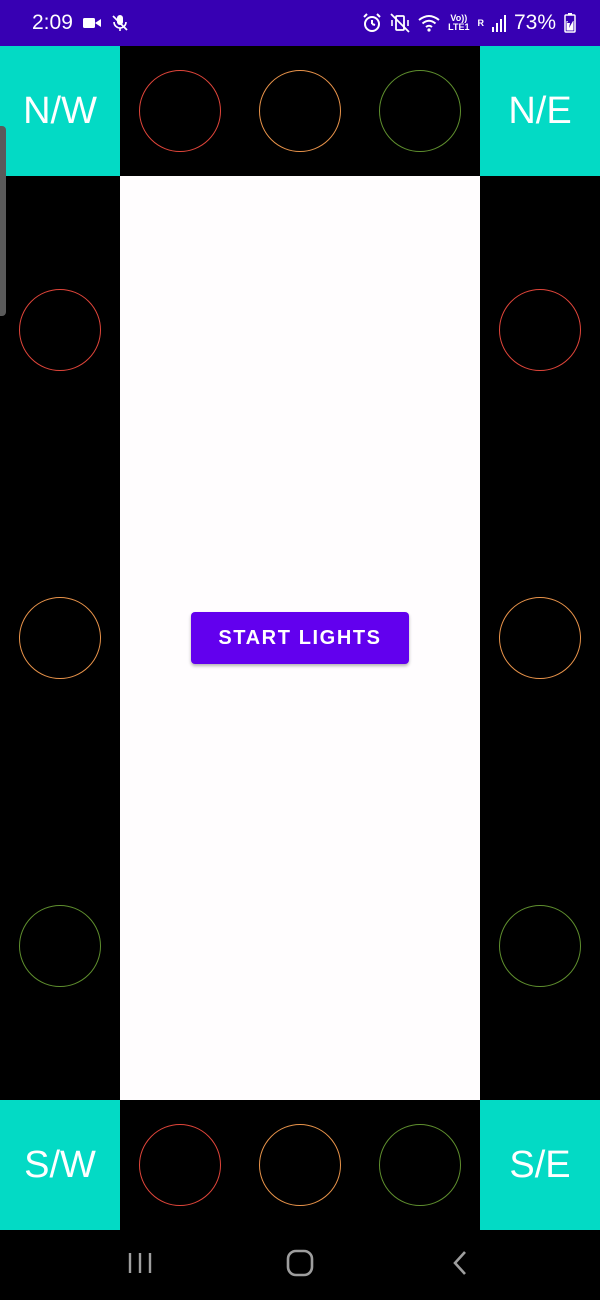  I want to click on battery-percent: 73%, so click(534, 22).